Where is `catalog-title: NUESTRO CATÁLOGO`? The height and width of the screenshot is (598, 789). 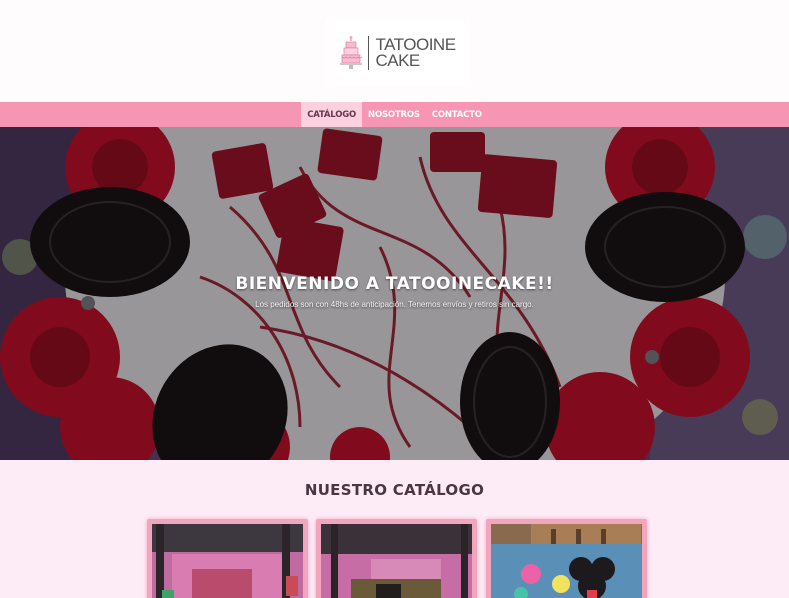
catalog-title: NUESTRO CATÁLOGO is located at coordinates (394, 490).